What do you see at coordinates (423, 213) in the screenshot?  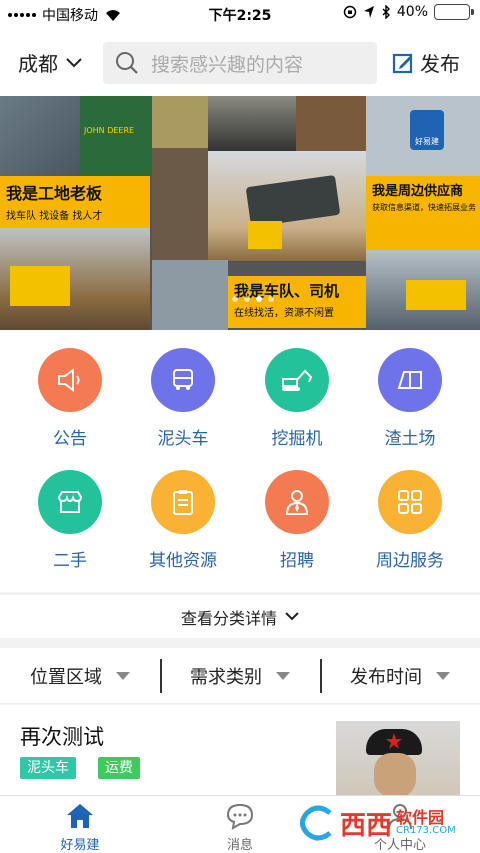 I see `banner-card-supplier: 我是周边供应商 获取信息渠道，快速拓展业务` at bounding box center [423, 213].